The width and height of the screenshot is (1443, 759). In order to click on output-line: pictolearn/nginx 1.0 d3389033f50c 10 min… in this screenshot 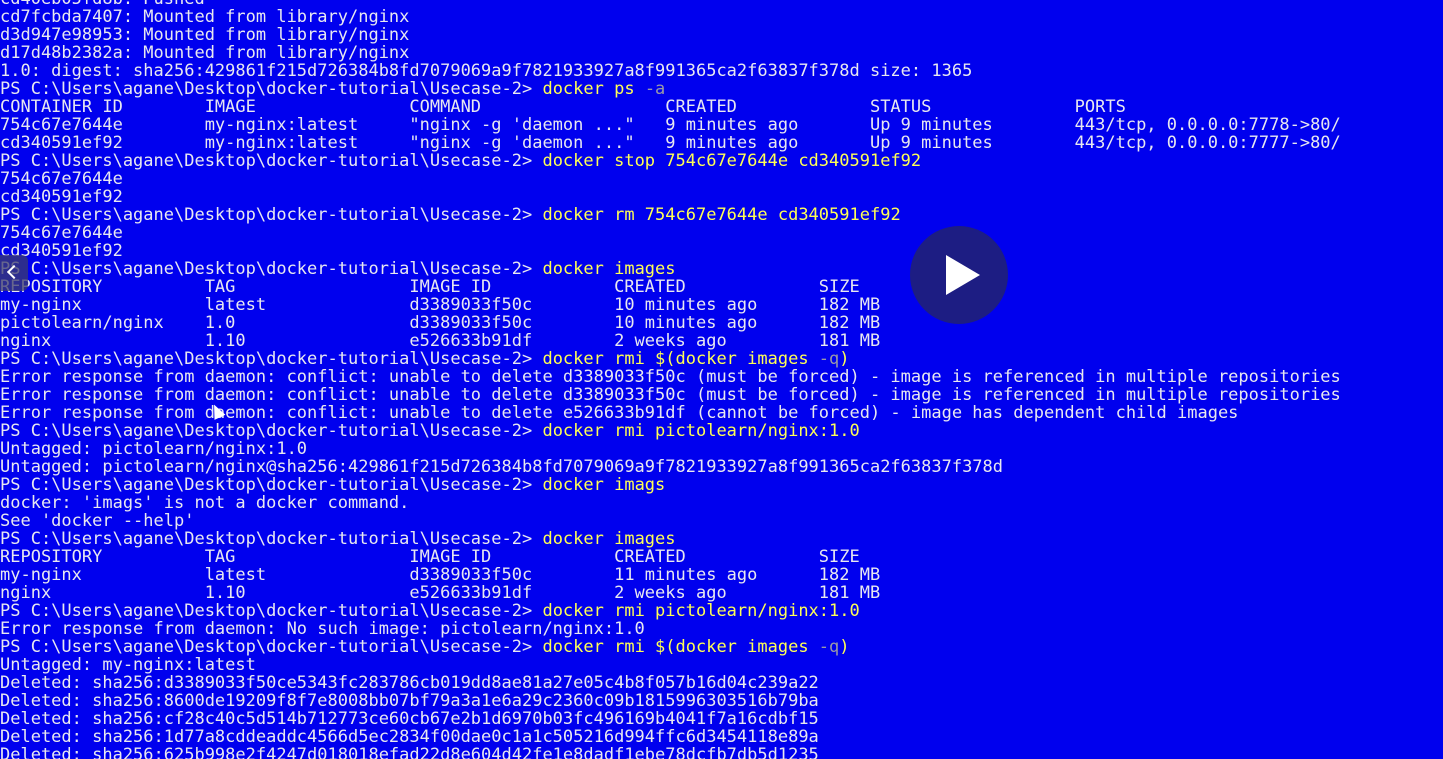, I will do `click(440, 323)`.